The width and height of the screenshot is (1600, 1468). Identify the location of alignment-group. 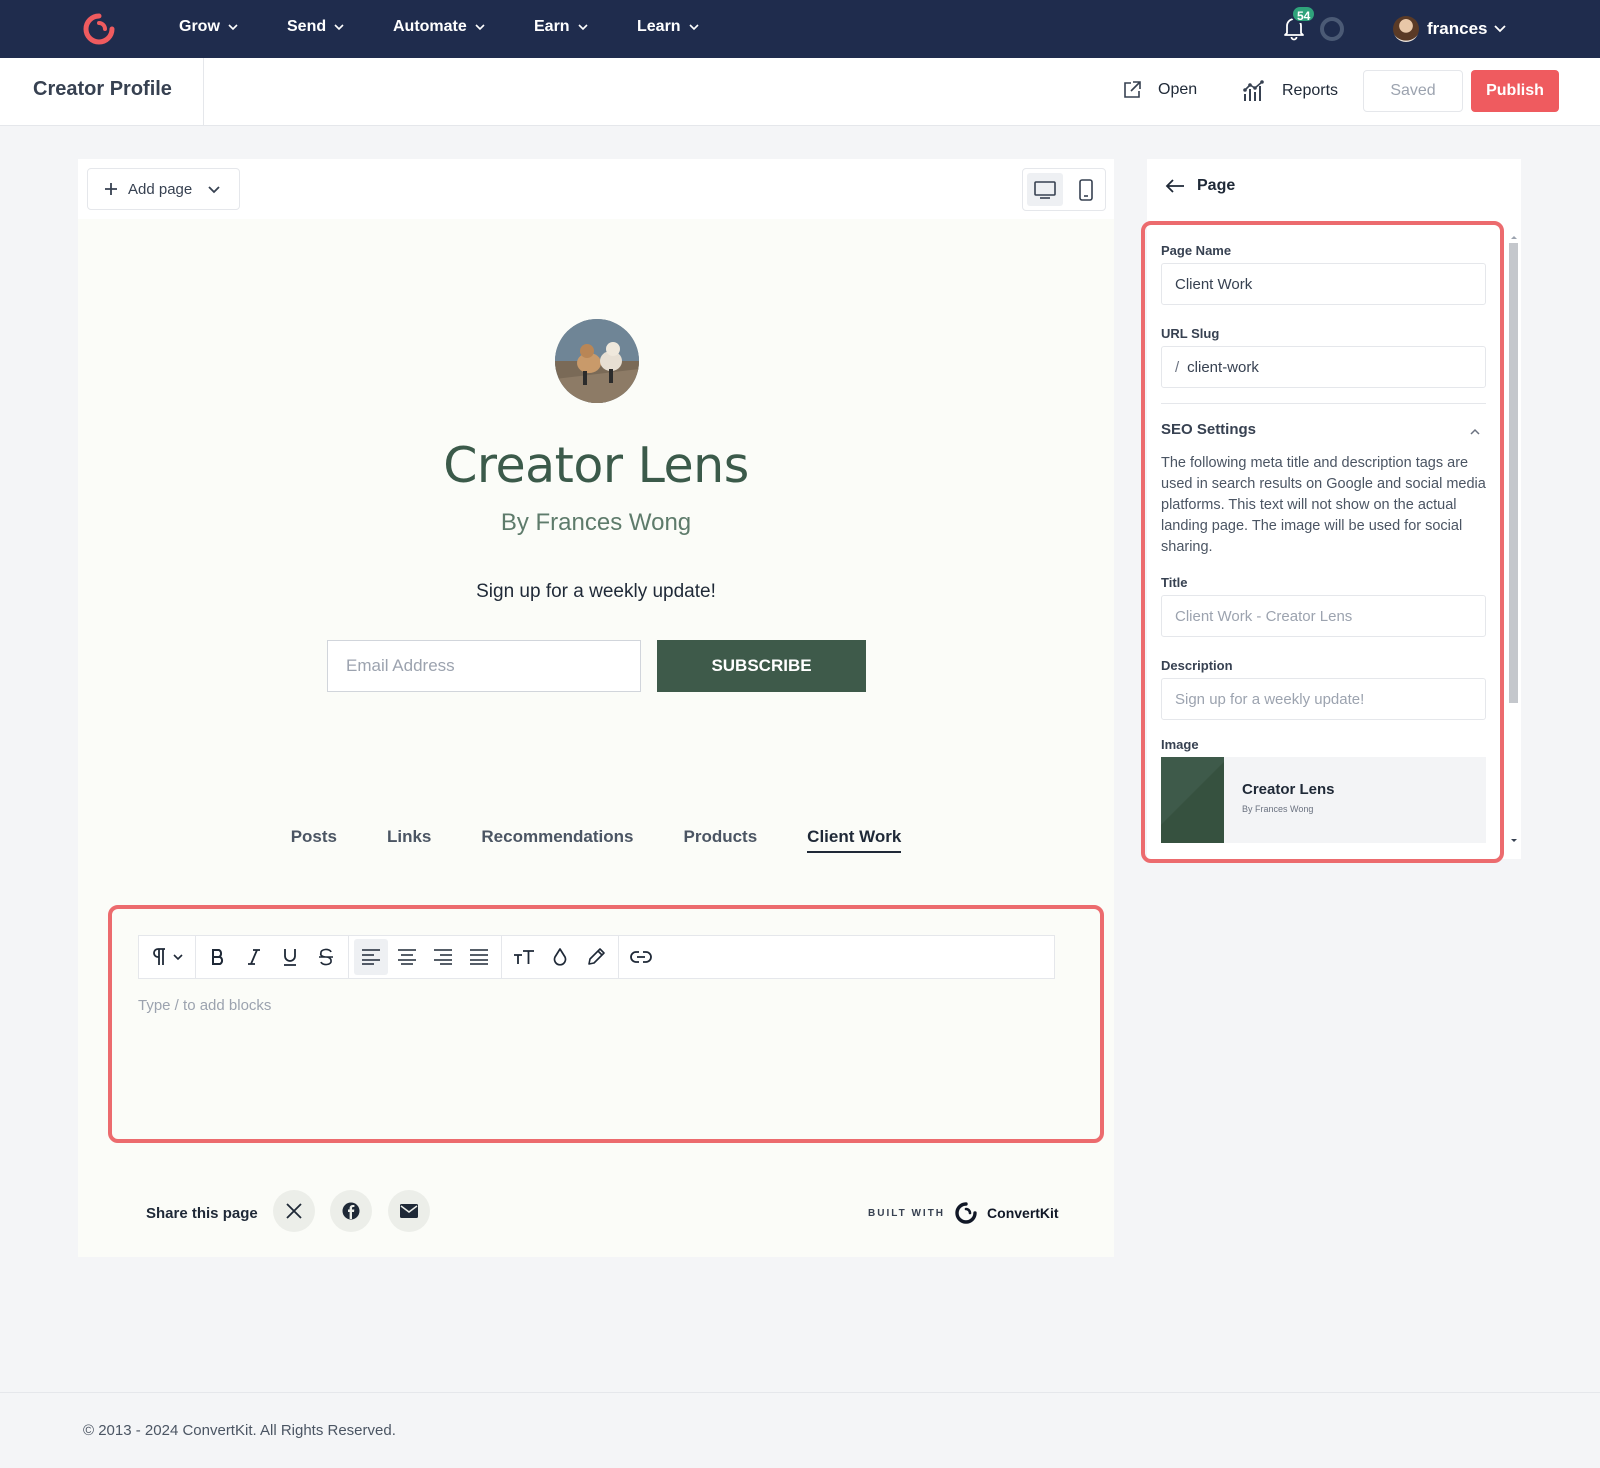
(425, 957).